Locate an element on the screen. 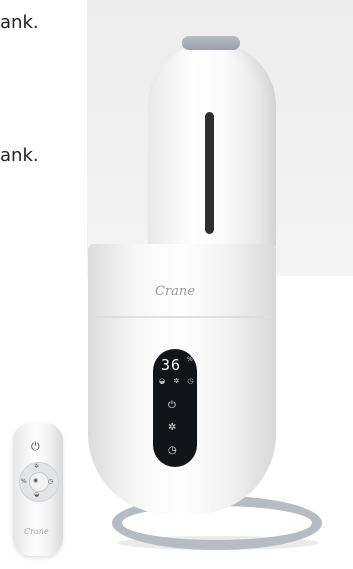 The image size is (353, 569). humidity-readout: 36 is located at coordinates (171, 365).